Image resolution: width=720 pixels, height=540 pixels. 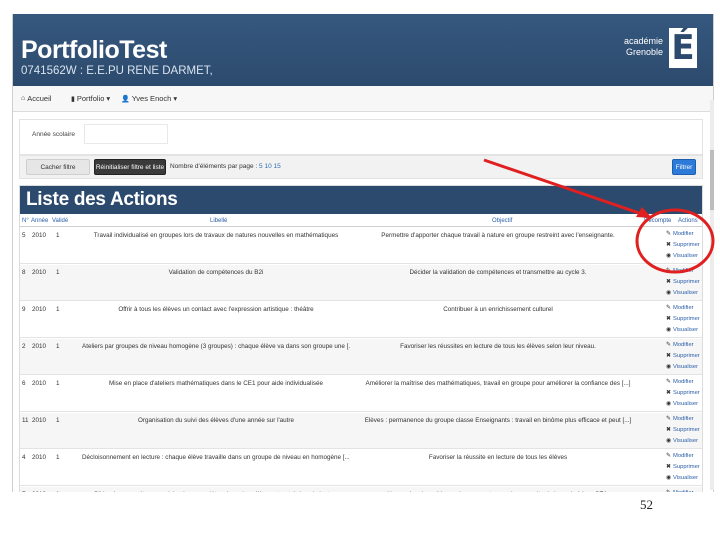 What do you see at coordinates (39, 221) in the screenshot?
I see `col-year: Année` at bounding box center [39, 221].